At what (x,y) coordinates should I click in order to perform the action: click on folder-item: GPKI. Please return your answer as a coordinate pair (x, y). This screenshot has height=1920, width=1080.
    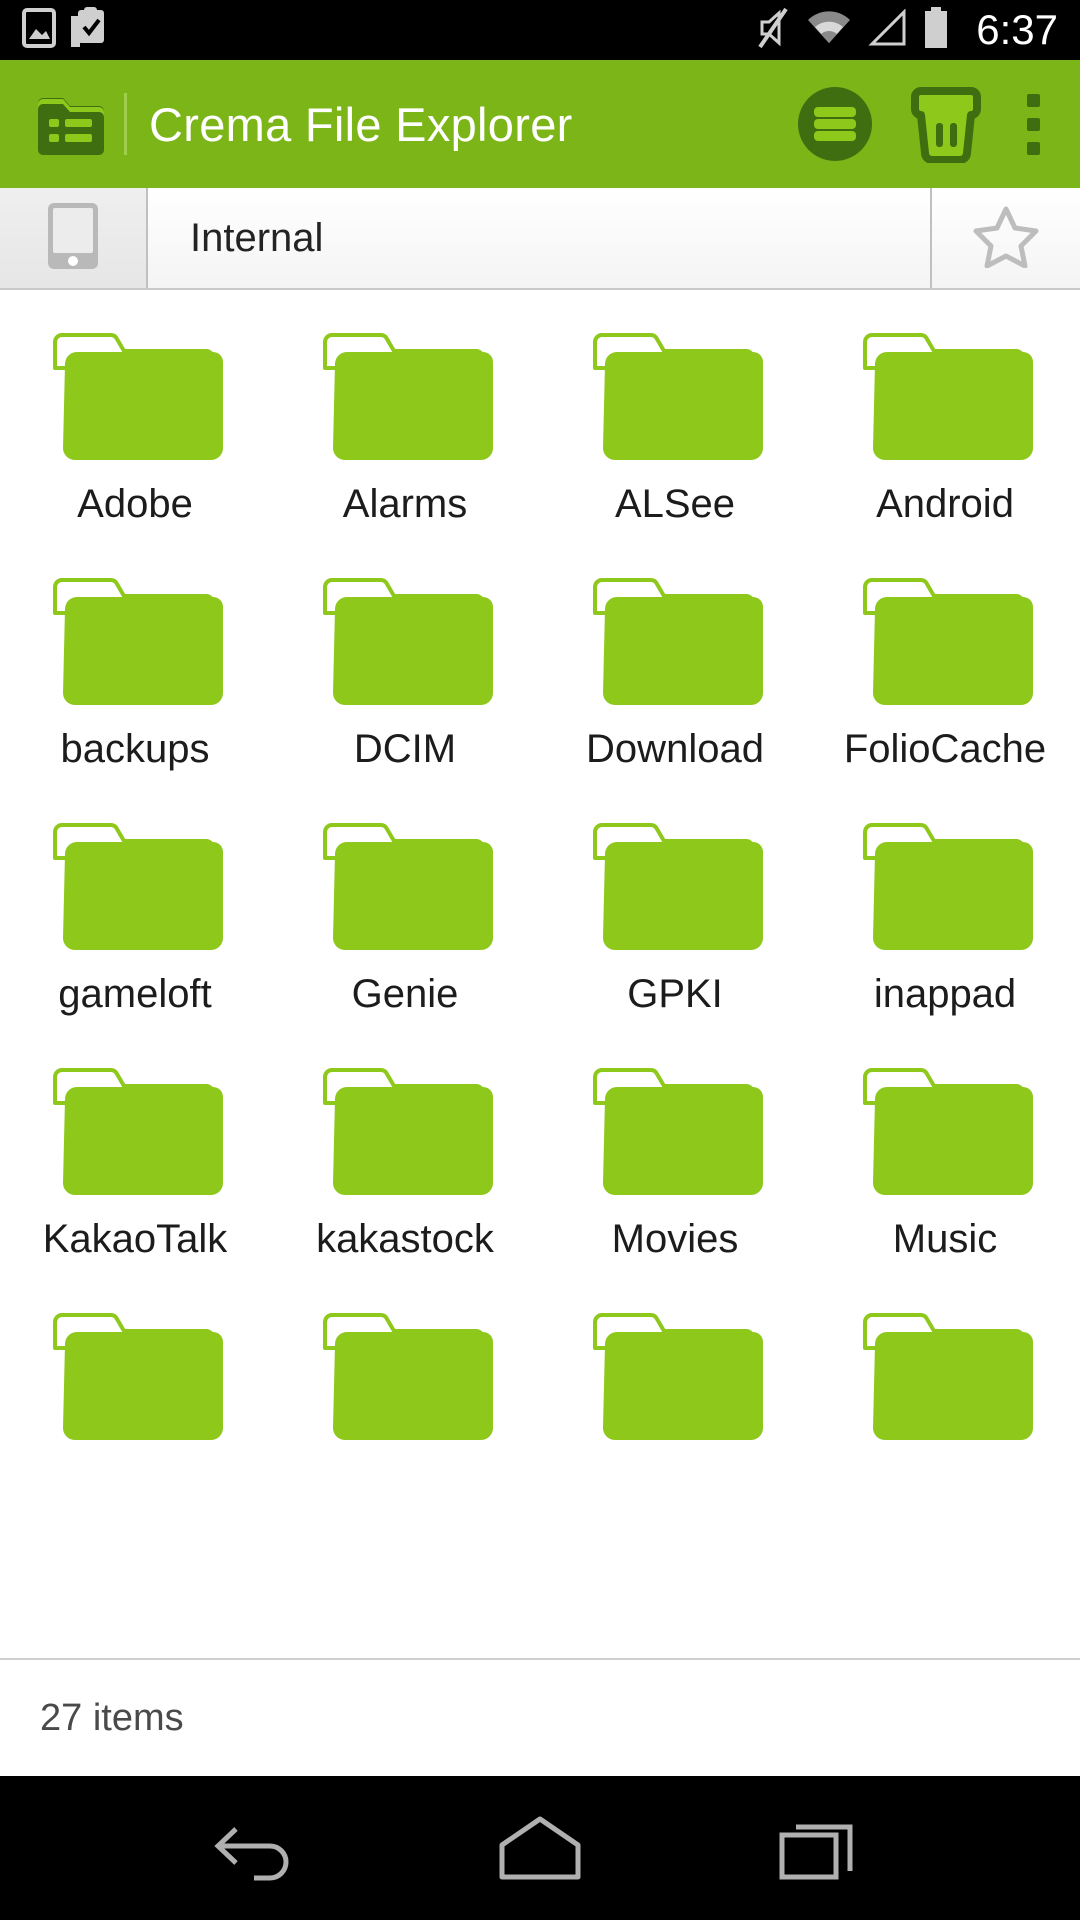
    Looking at the image, I should click on (675, 928).